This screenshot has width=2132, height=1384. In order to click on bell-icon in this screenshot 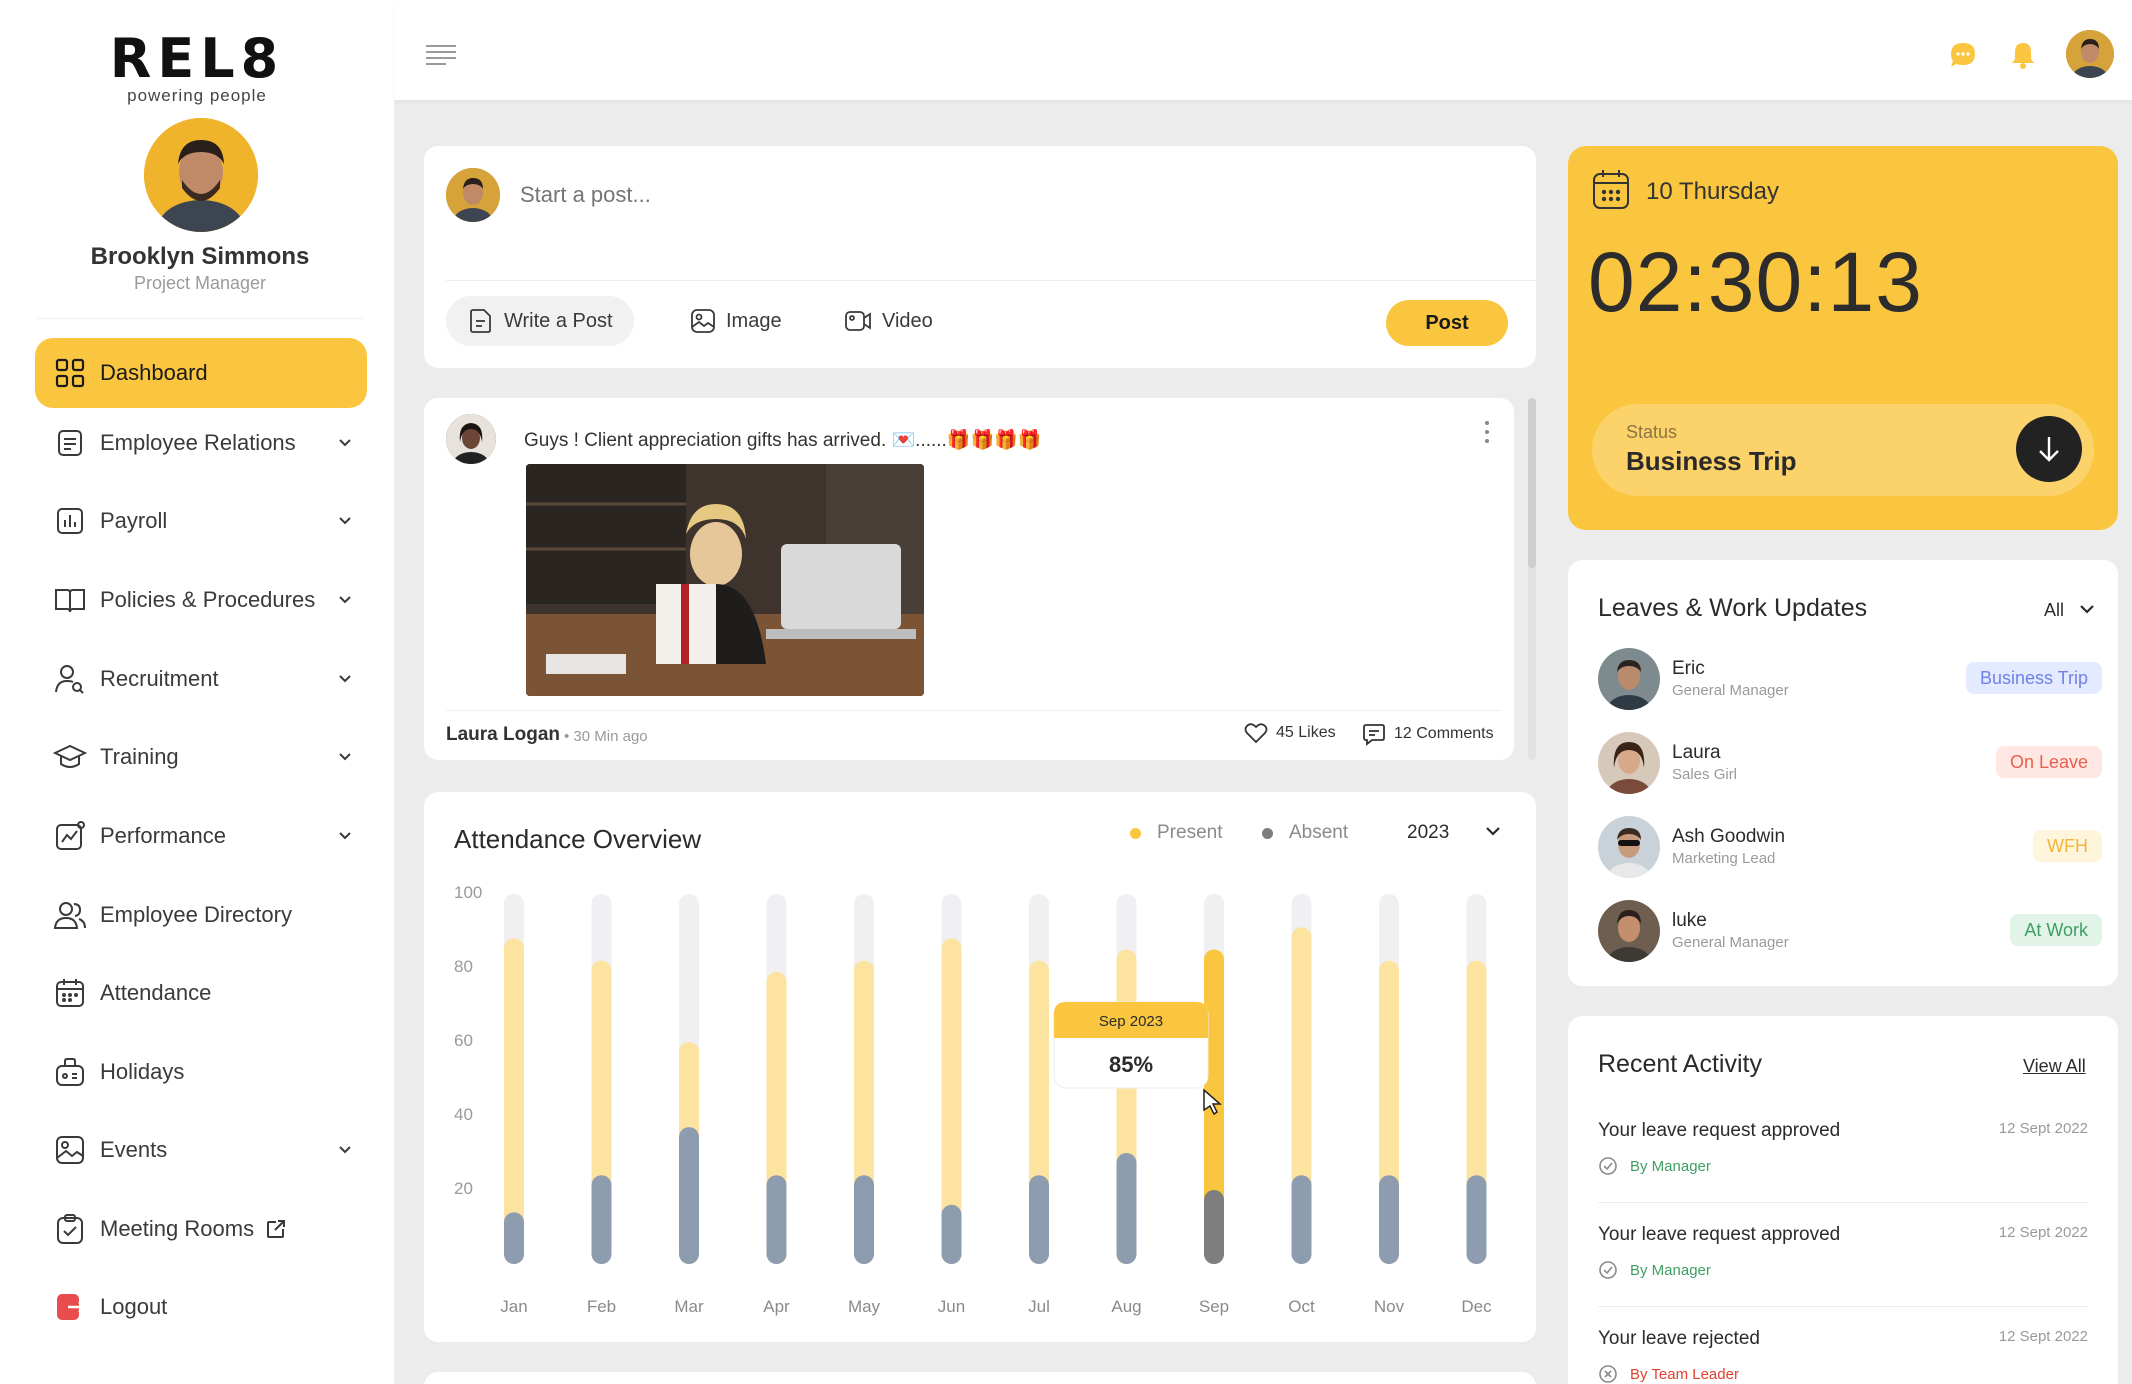, I will do `click(2023, 55)`.